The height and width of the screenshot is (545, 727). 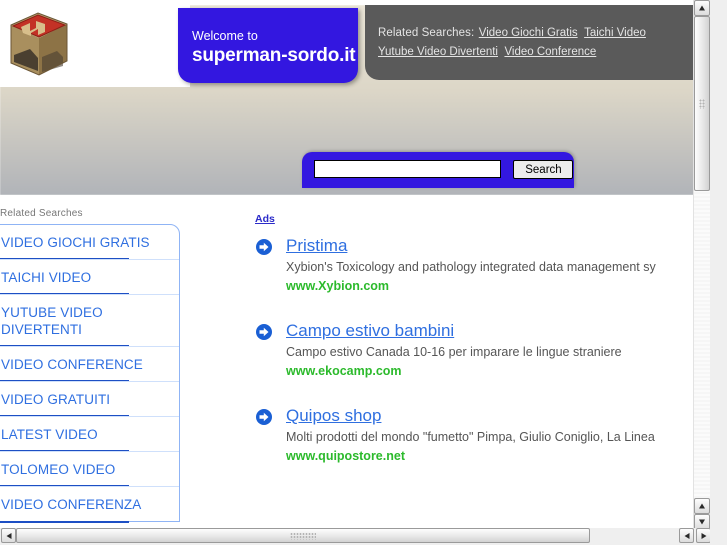 I want to click on window-scroll-left-button-right, so click(x=686, y=535).